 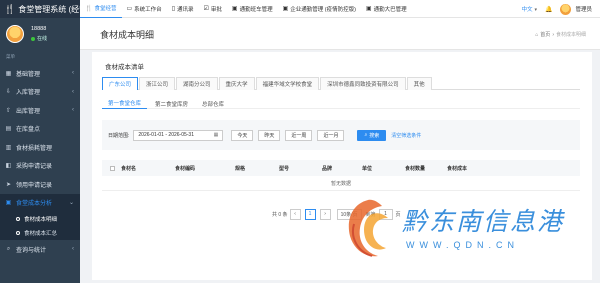 What do you see at coordinates (483, 221) in the screenshot?
I see `watermark-text: 黔东南信息港` at bounding box center [483, 221].